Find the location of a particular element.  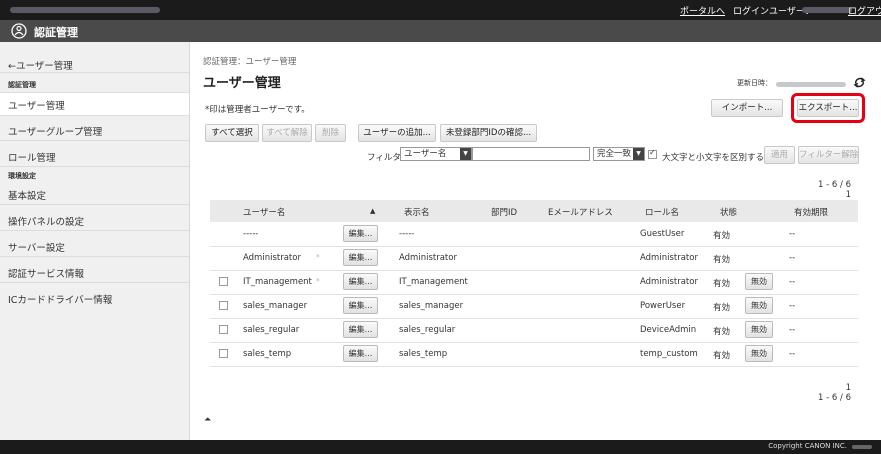

col-dept-id: 部門ID is located at coordinates (504, 212).